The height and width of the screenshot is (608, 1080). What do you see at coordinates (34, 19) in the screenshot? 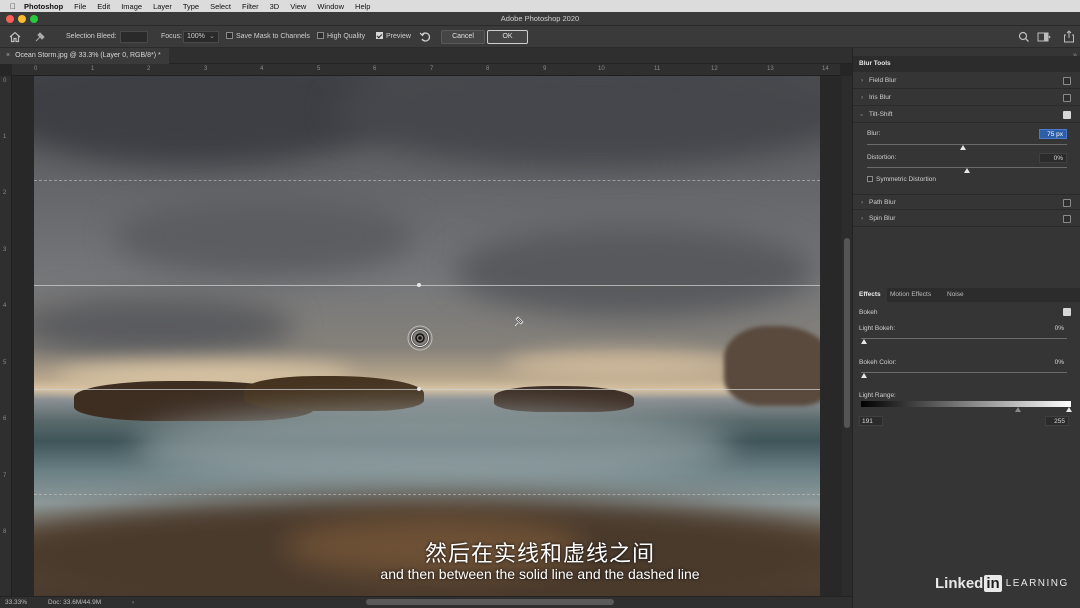
I see `zoom-window-button` at bounding box center [34, 19].